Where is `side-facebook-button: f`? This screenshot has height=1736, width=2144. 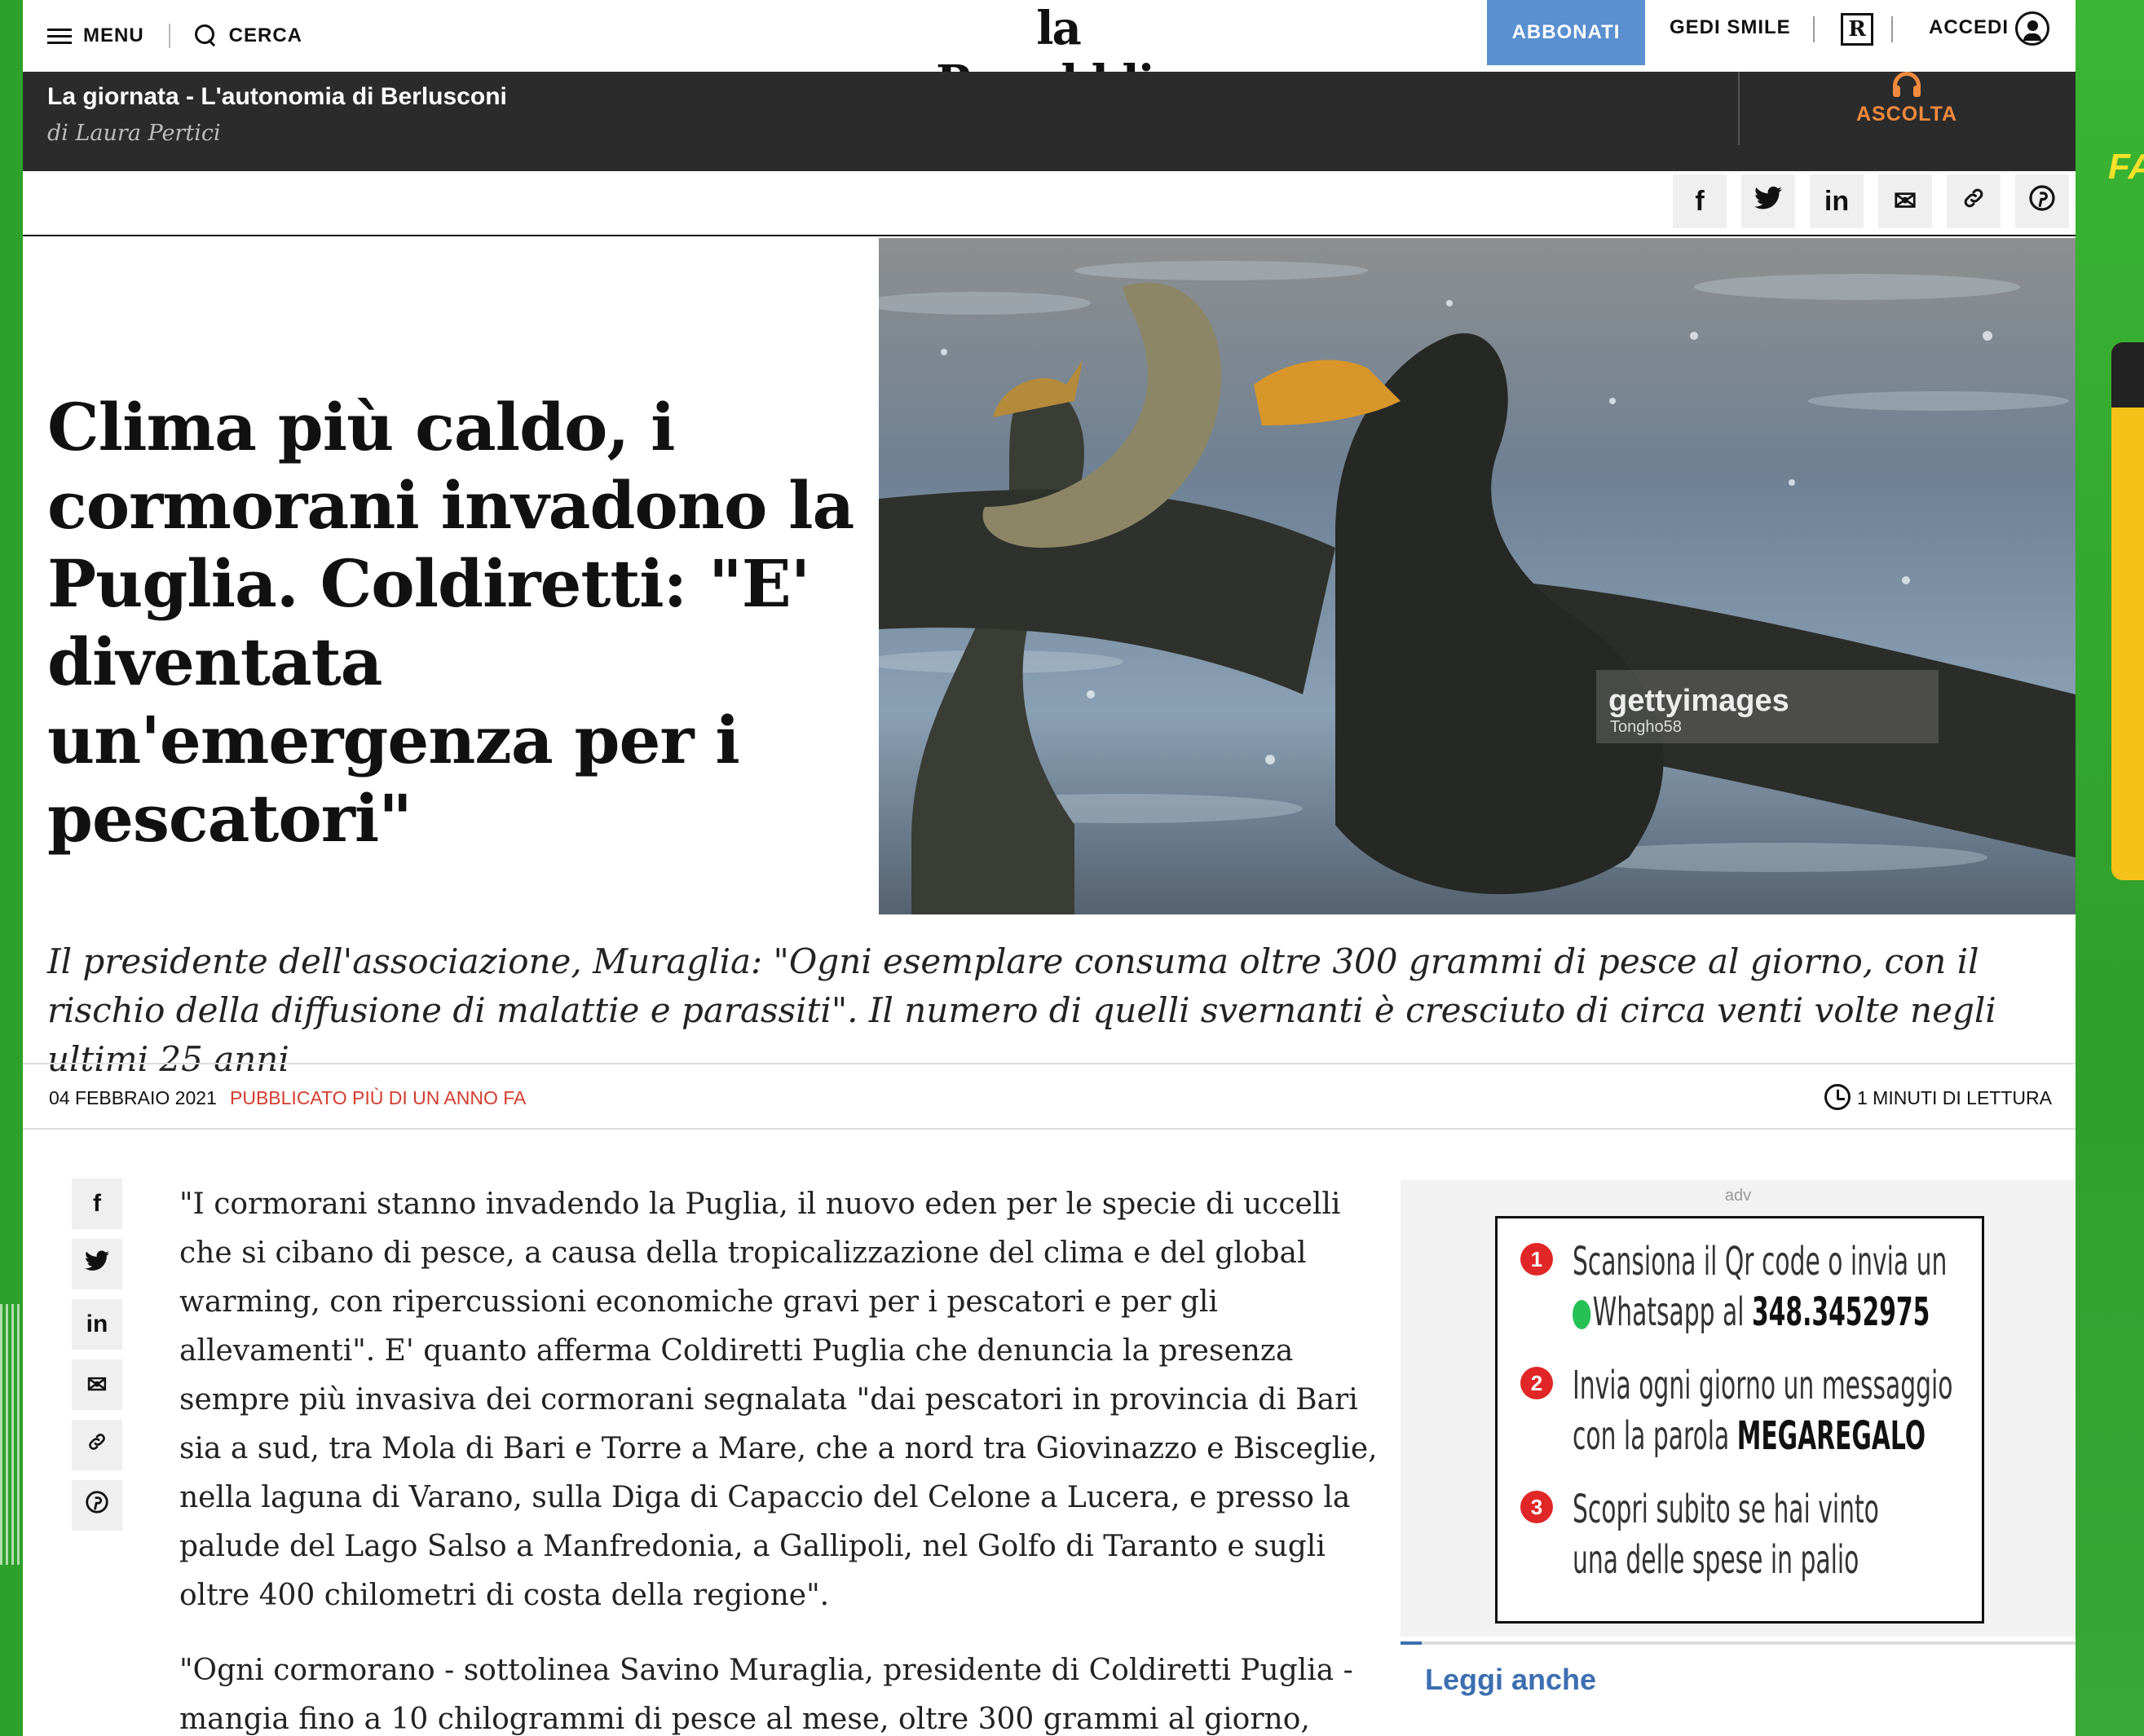
side-facebook-button: f is located at coordinates (97, 1204).